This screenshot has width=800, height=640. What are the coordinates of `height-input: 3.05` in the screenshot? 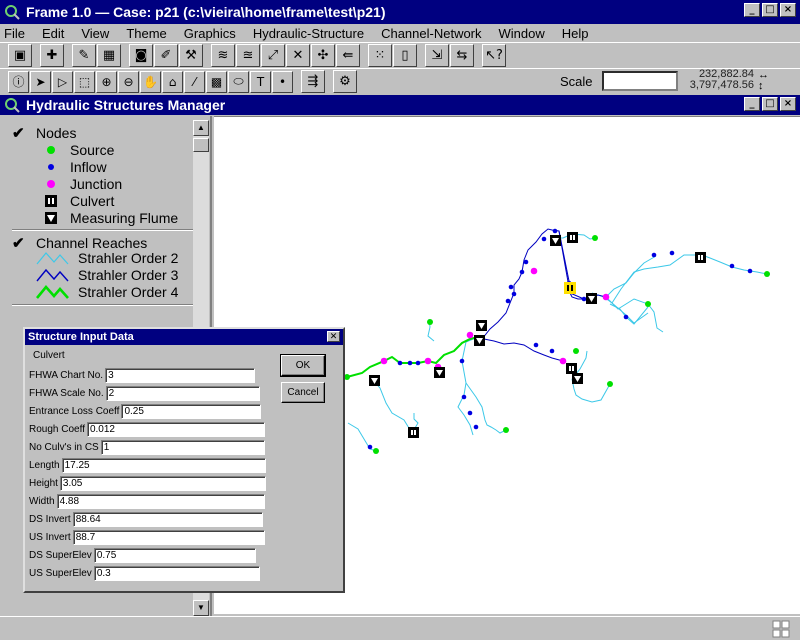 It's located at (162, 483).